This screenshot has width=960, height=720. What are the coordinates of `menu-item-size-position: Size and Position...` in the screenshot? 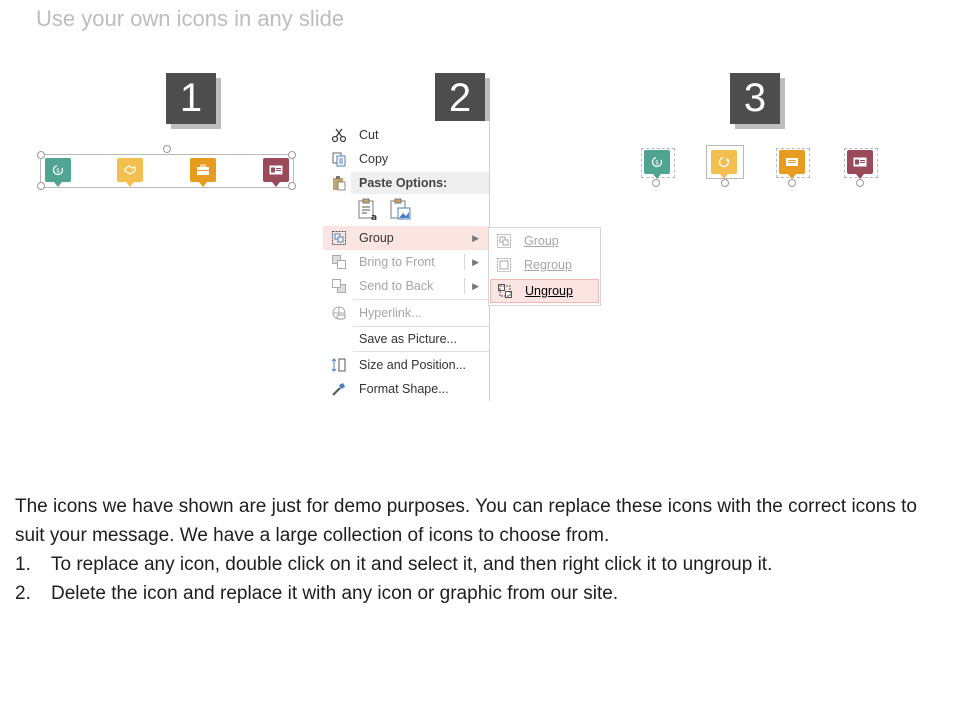 It's located at (406, 365).